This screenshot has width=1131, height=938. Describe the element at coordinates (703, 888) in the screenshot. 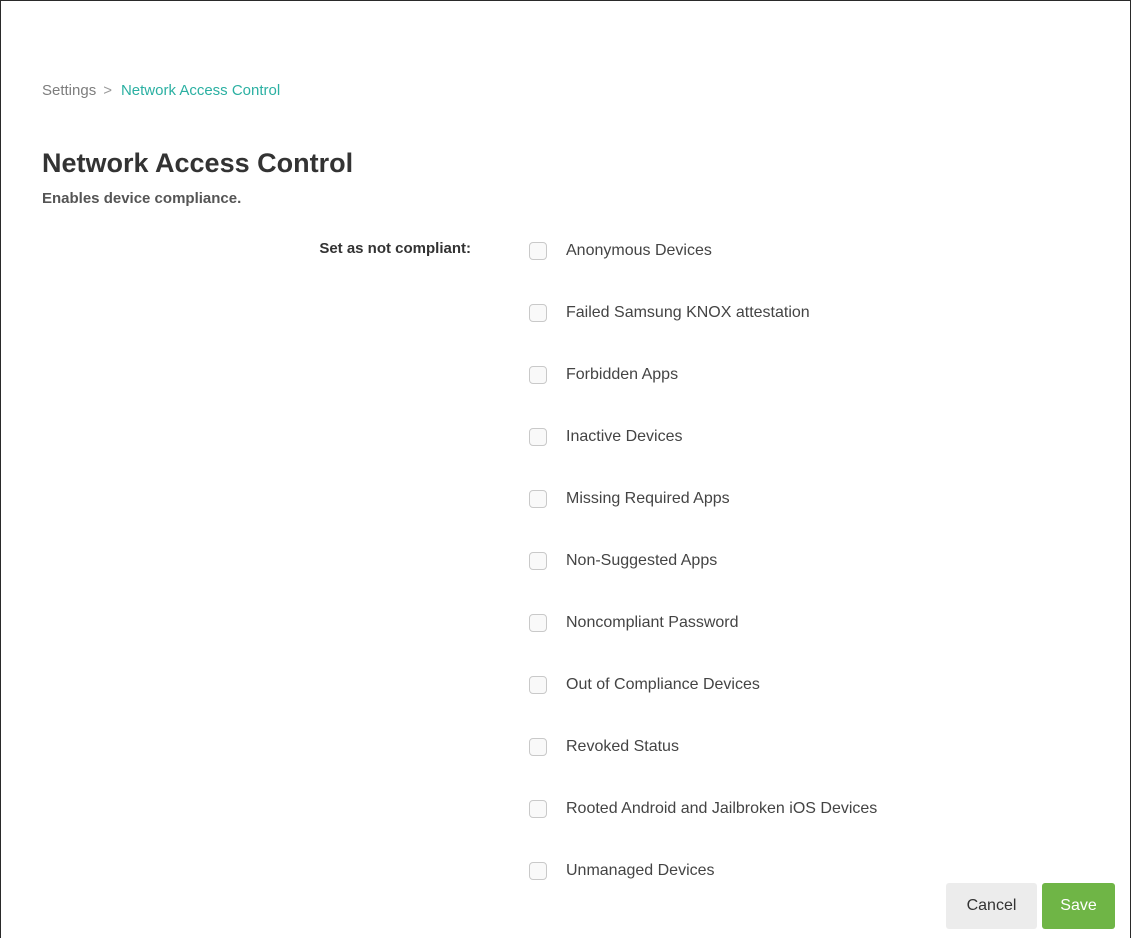

I see `option-unmanaged-devices: Unmanaged Devices` at that location.